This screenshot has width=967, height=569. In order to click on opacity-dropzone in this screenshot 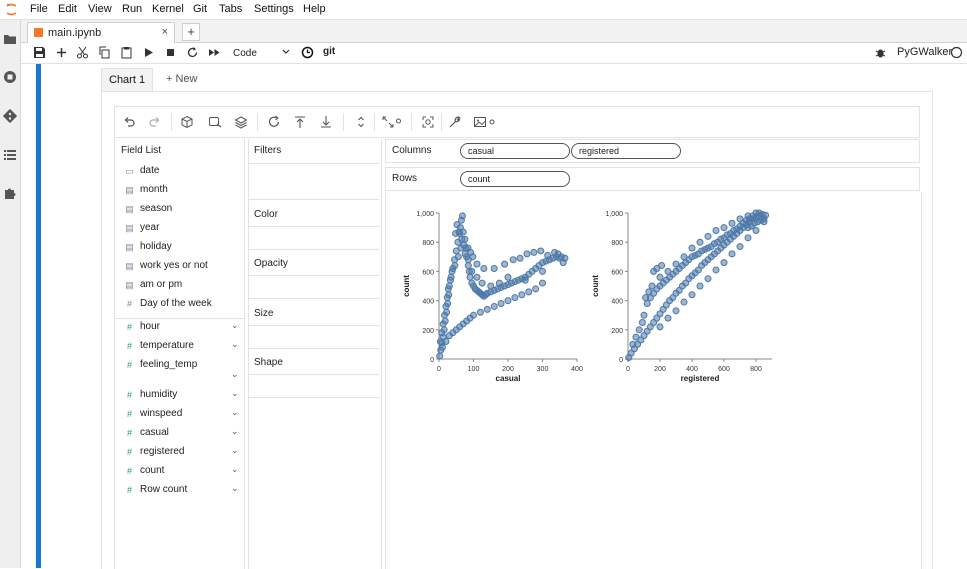, I will do `click(314, 287)`.